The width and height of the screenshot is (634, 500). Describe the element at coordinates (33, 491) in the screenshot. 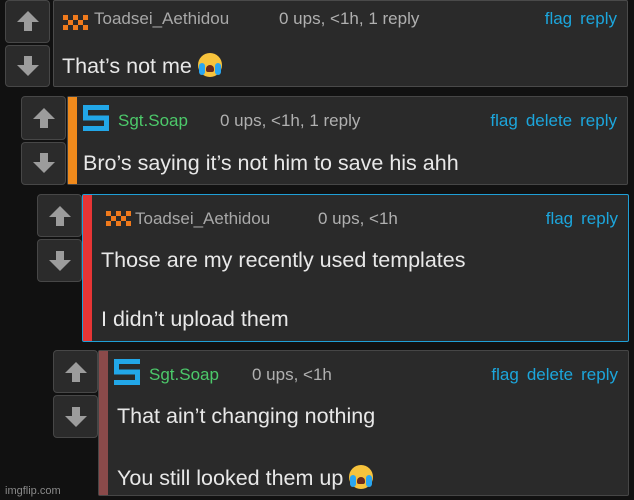

I see `imgflip-watermark: imgflip.com` at that location.